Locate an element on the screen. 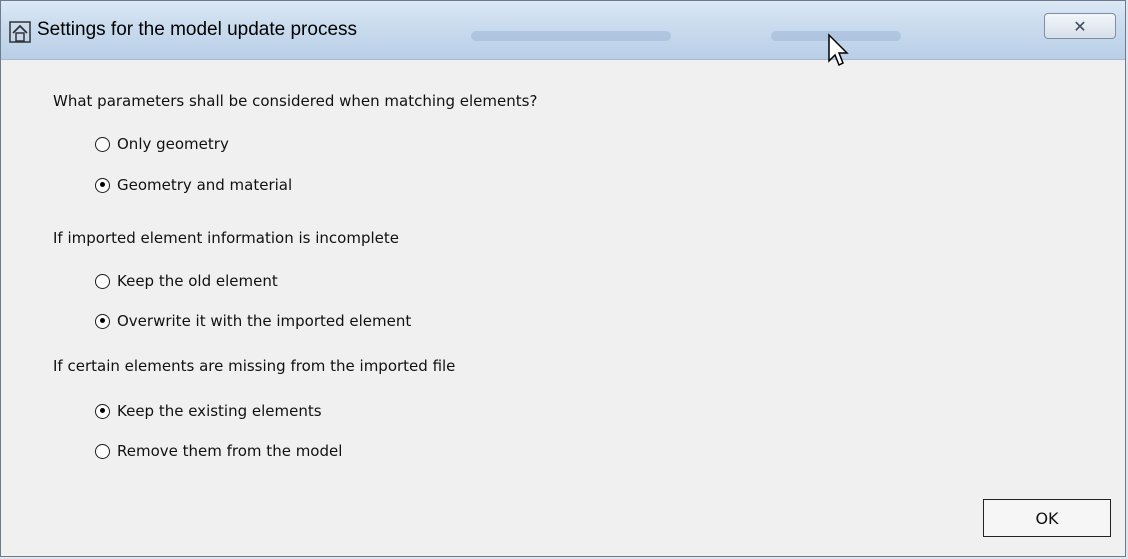 This screenshot has width=1128, height=559. radio-remove-from-model: Remove them from the model is located at coordinates (218, 451).